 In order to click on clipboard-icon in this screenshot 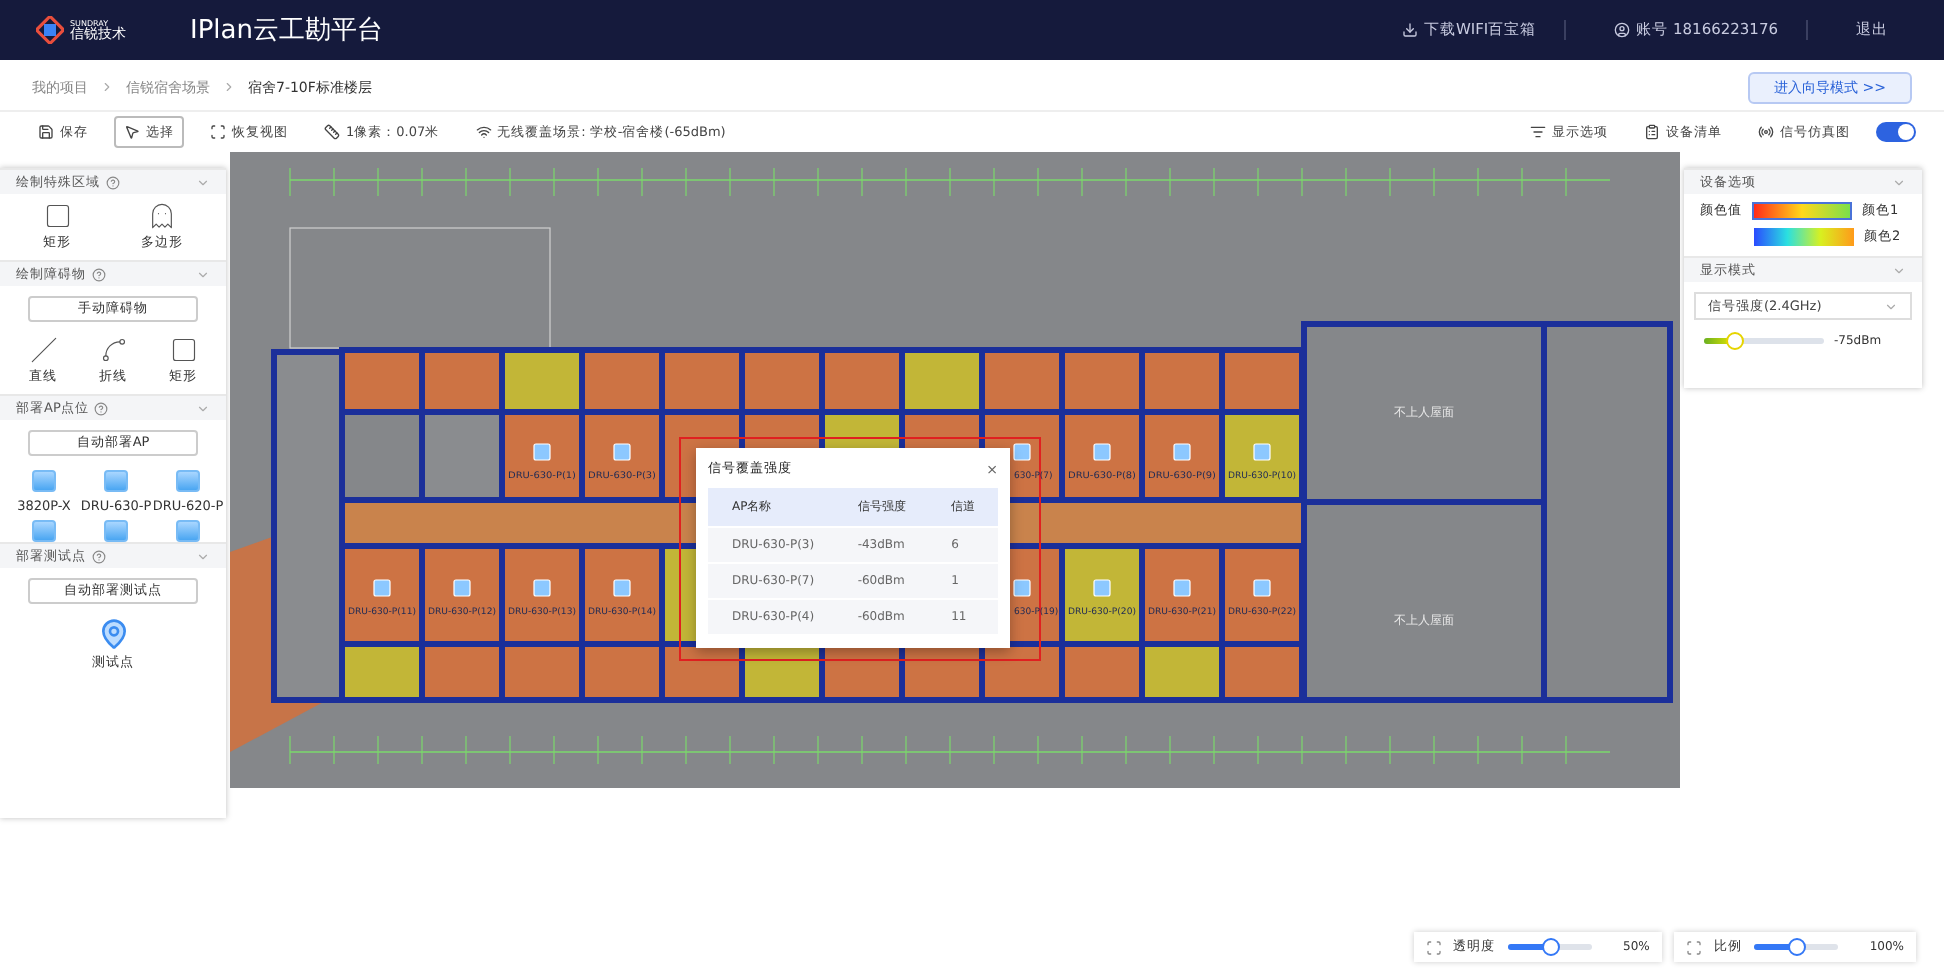, I will do `click(1652, 132)`.